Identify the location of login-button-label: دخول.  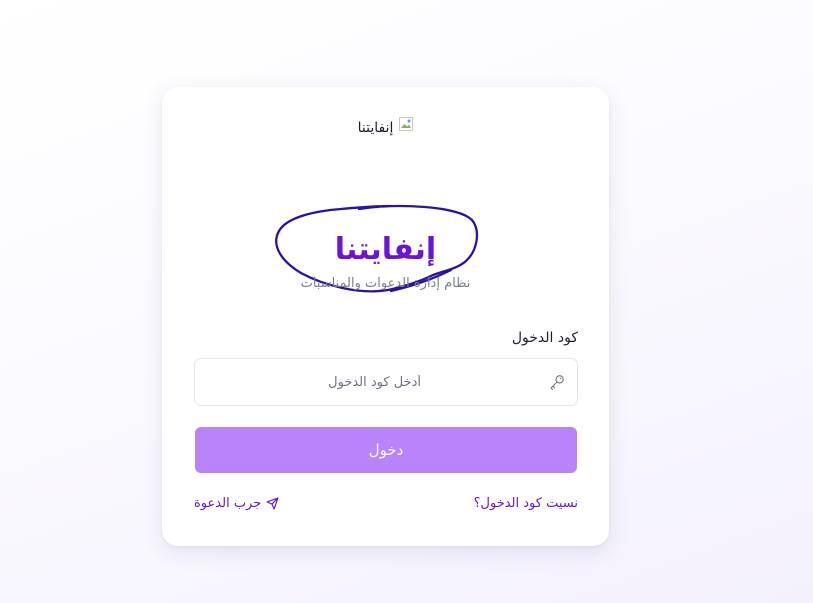
(386, 450).